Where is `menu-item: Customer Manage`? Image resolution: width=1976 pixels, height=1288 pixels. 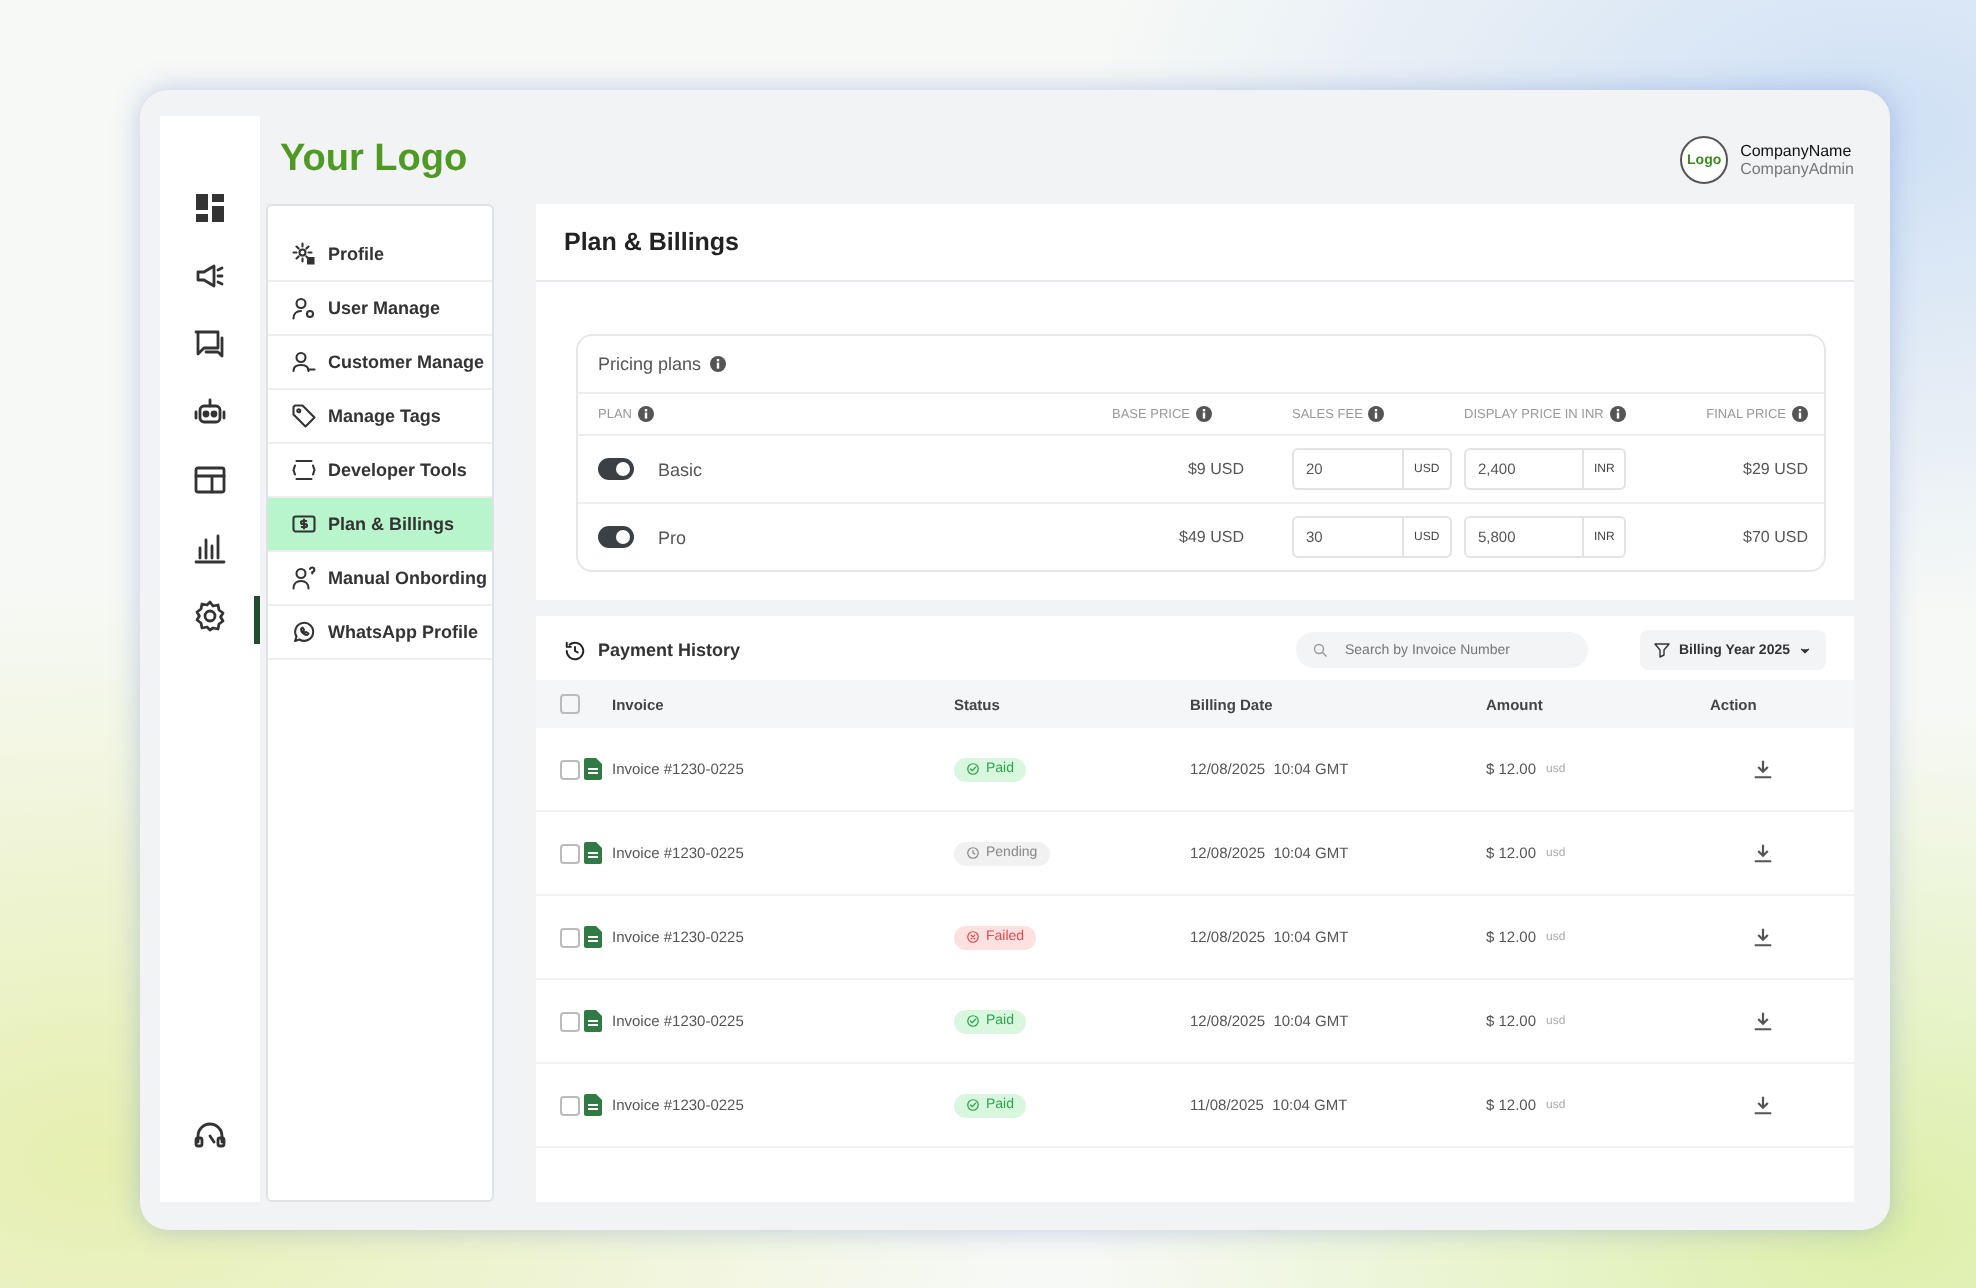 menu-item: Customer Manage is located at coordinates (380, 363).